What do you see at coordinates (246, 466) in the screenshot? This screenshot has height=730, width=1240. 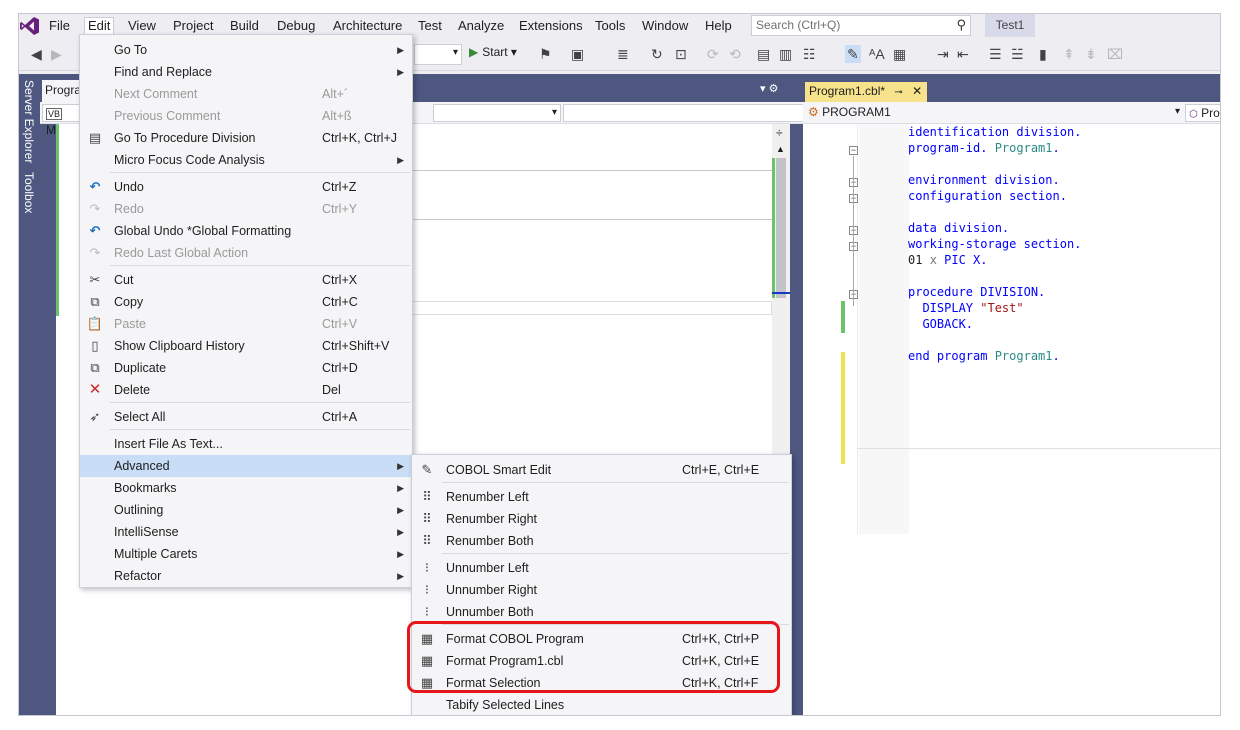 I see `edit-menu-item-advanced: Advanced ▶` at bounding box center [246, 466].